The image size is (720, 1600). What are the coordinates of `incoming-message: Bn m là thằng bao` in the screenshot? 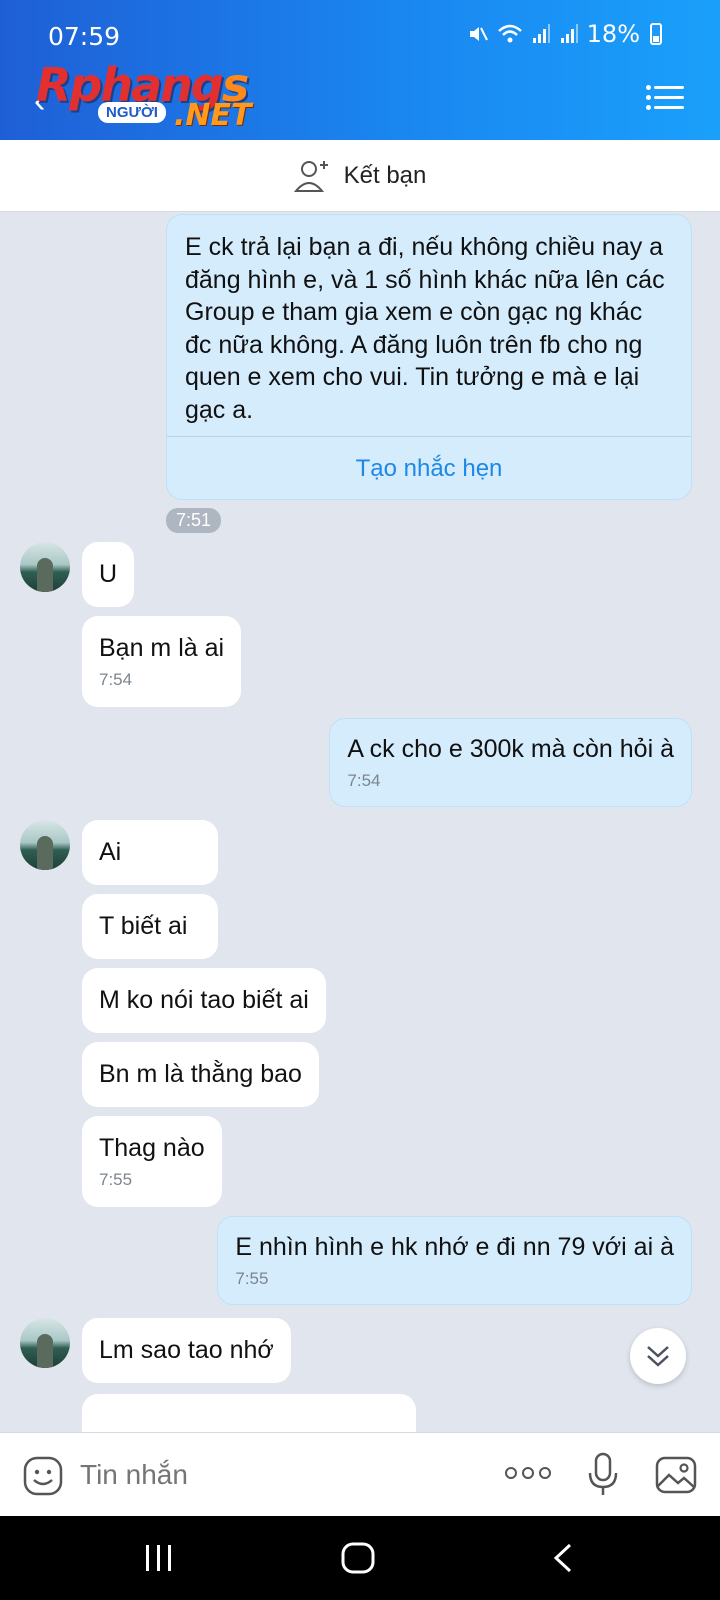 It's located at (200, 1074).